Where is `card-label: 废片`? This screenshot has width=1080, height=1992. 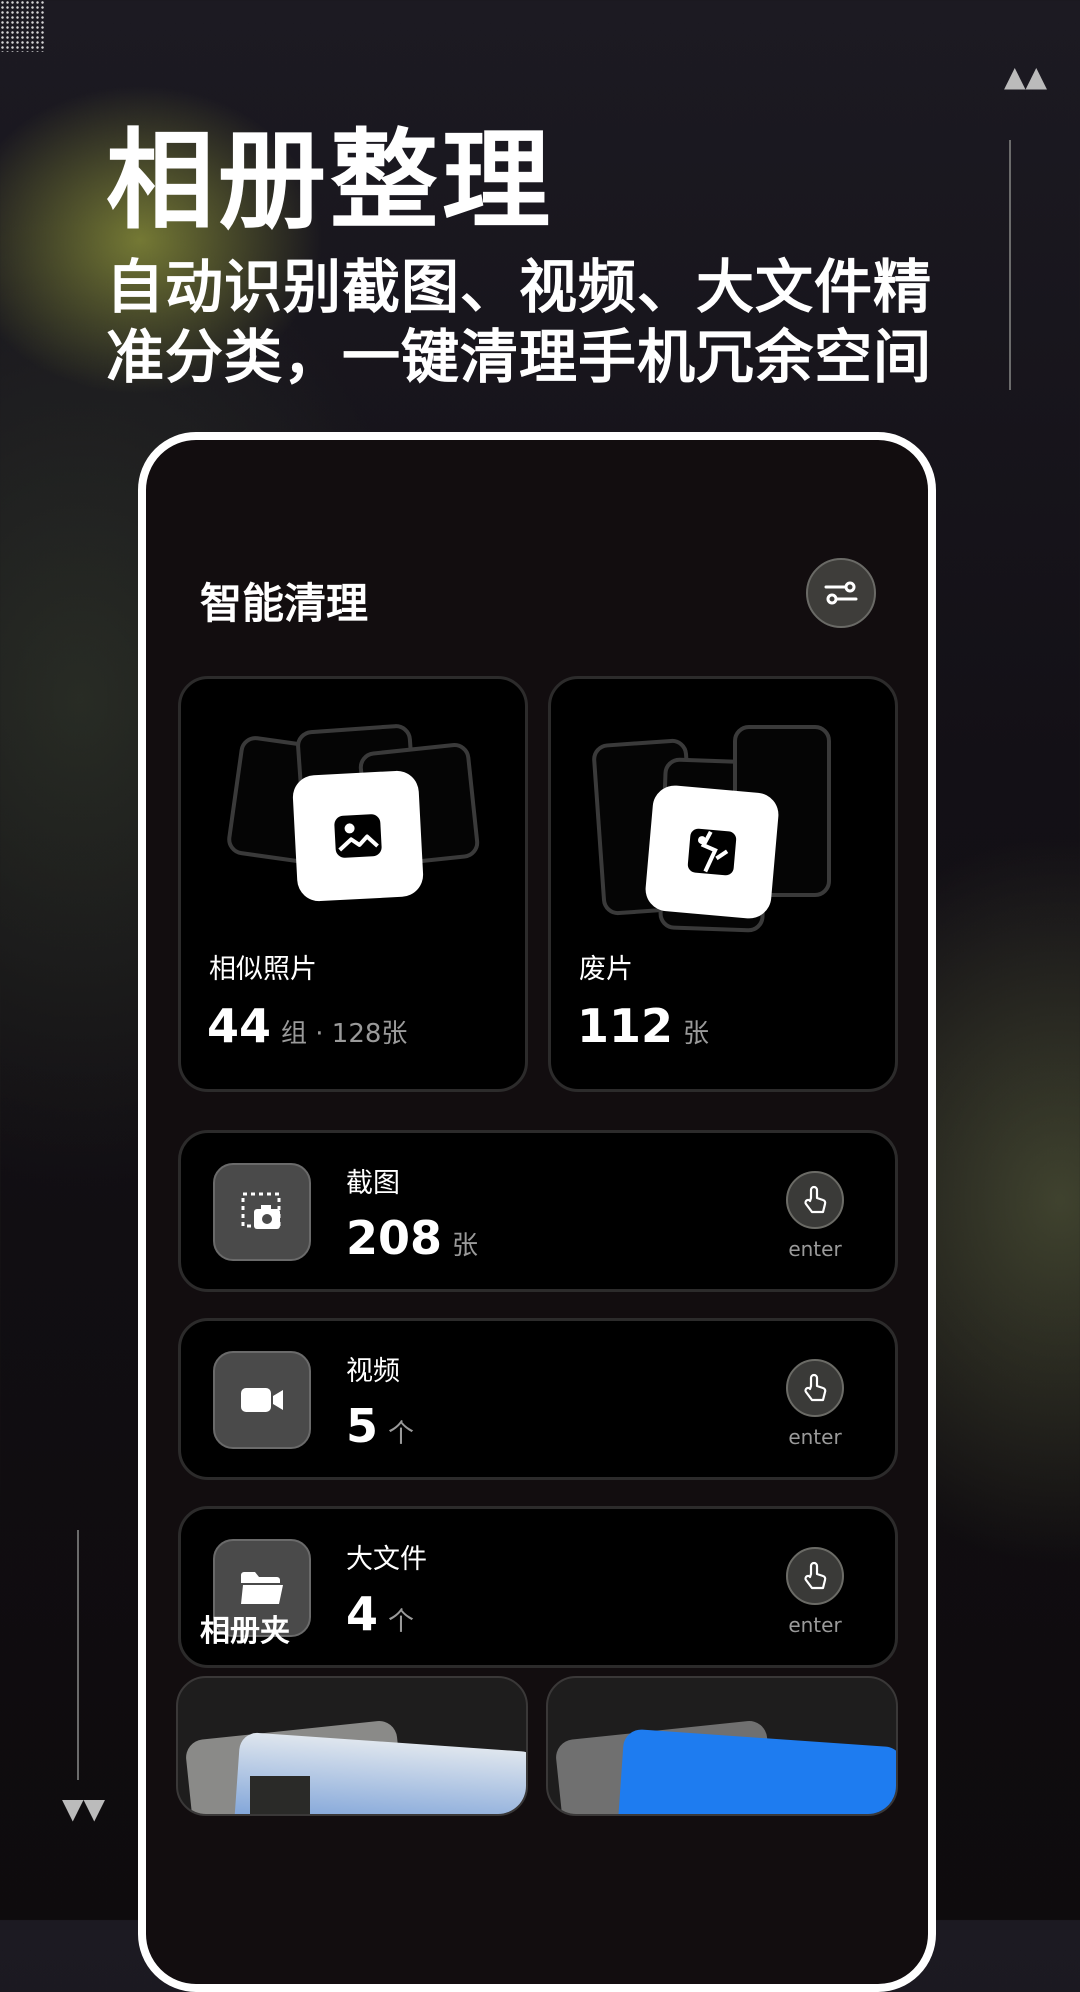 card-label: 废片 is located at coordinates (606, 969).